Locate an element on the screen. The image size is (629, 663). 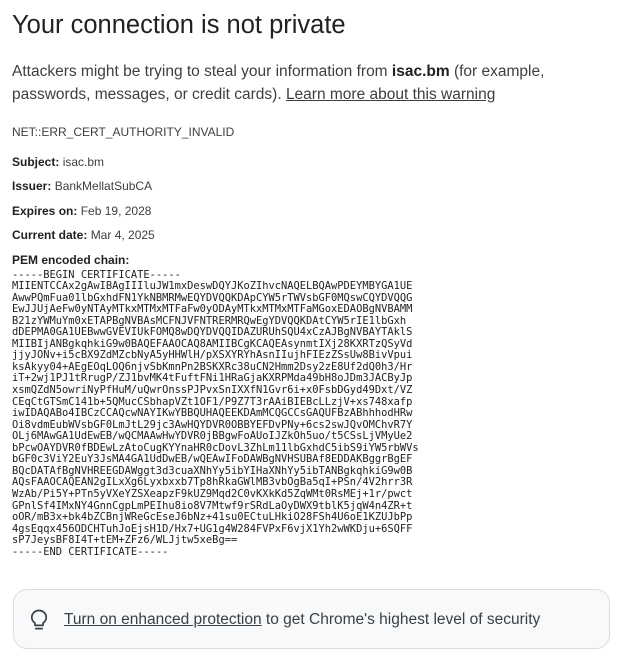
subject-row: Subject: isac.bm is located at coordinates (315, 166).